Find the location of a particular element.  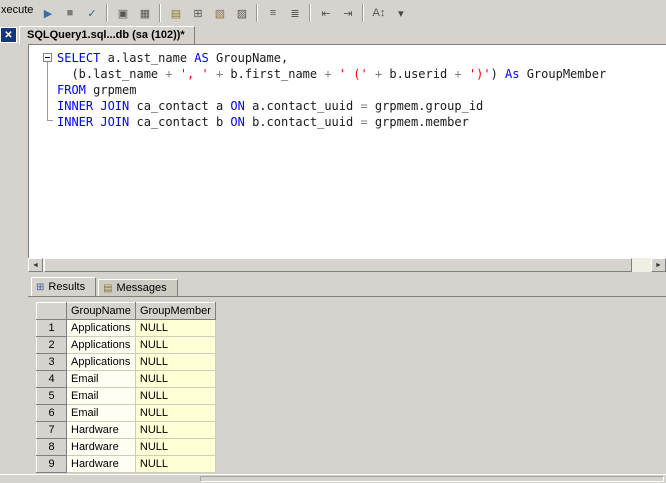

code-token: + is located at coordinates (172, 74).